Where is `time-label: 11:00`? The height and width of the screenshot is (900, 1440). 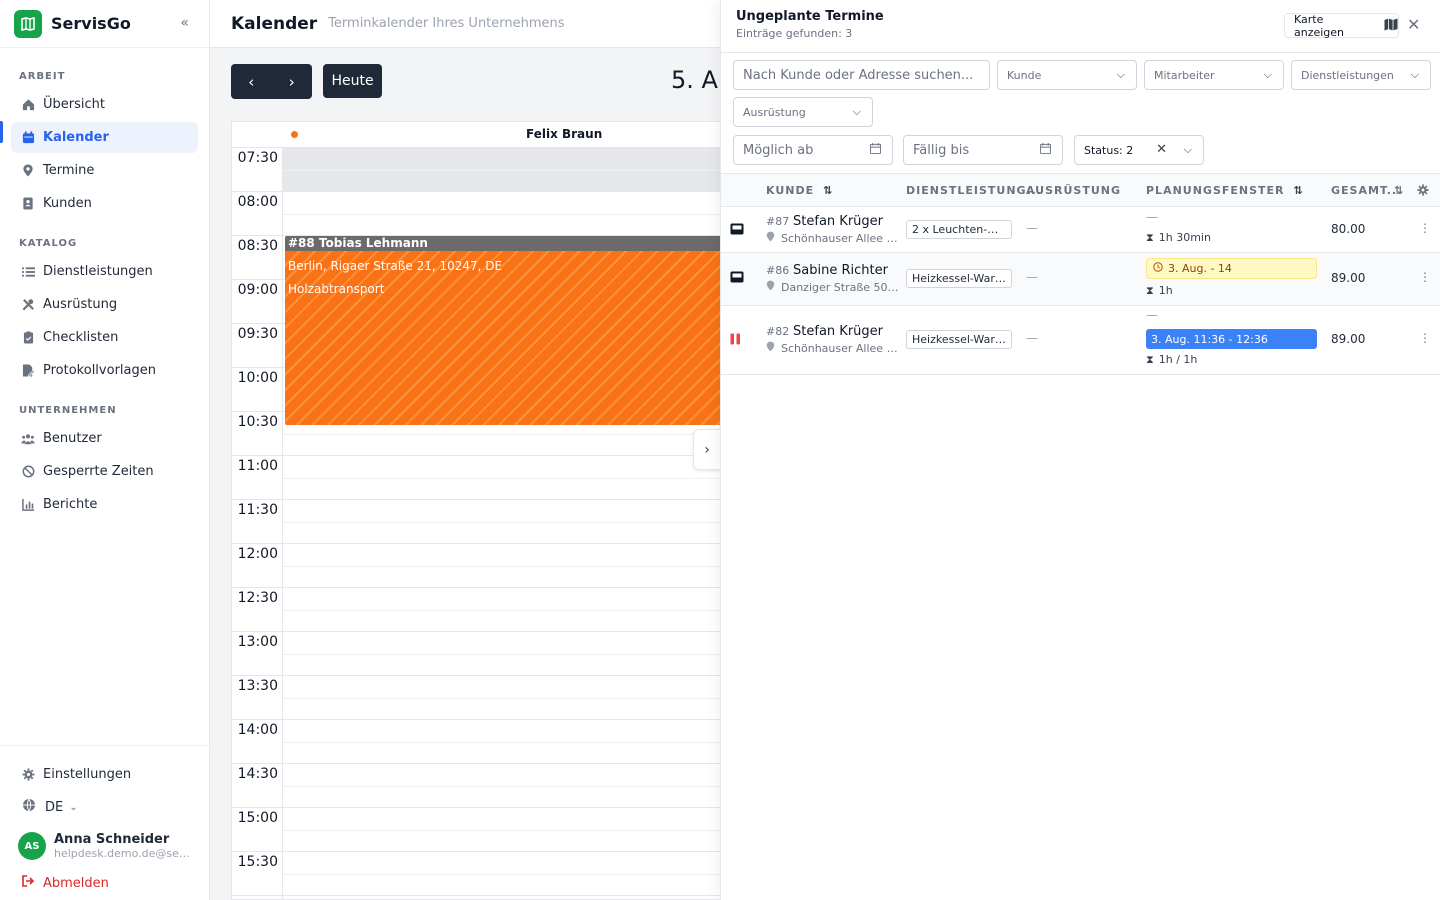
time-label: 11:00 is located at coordinates (257, 478).